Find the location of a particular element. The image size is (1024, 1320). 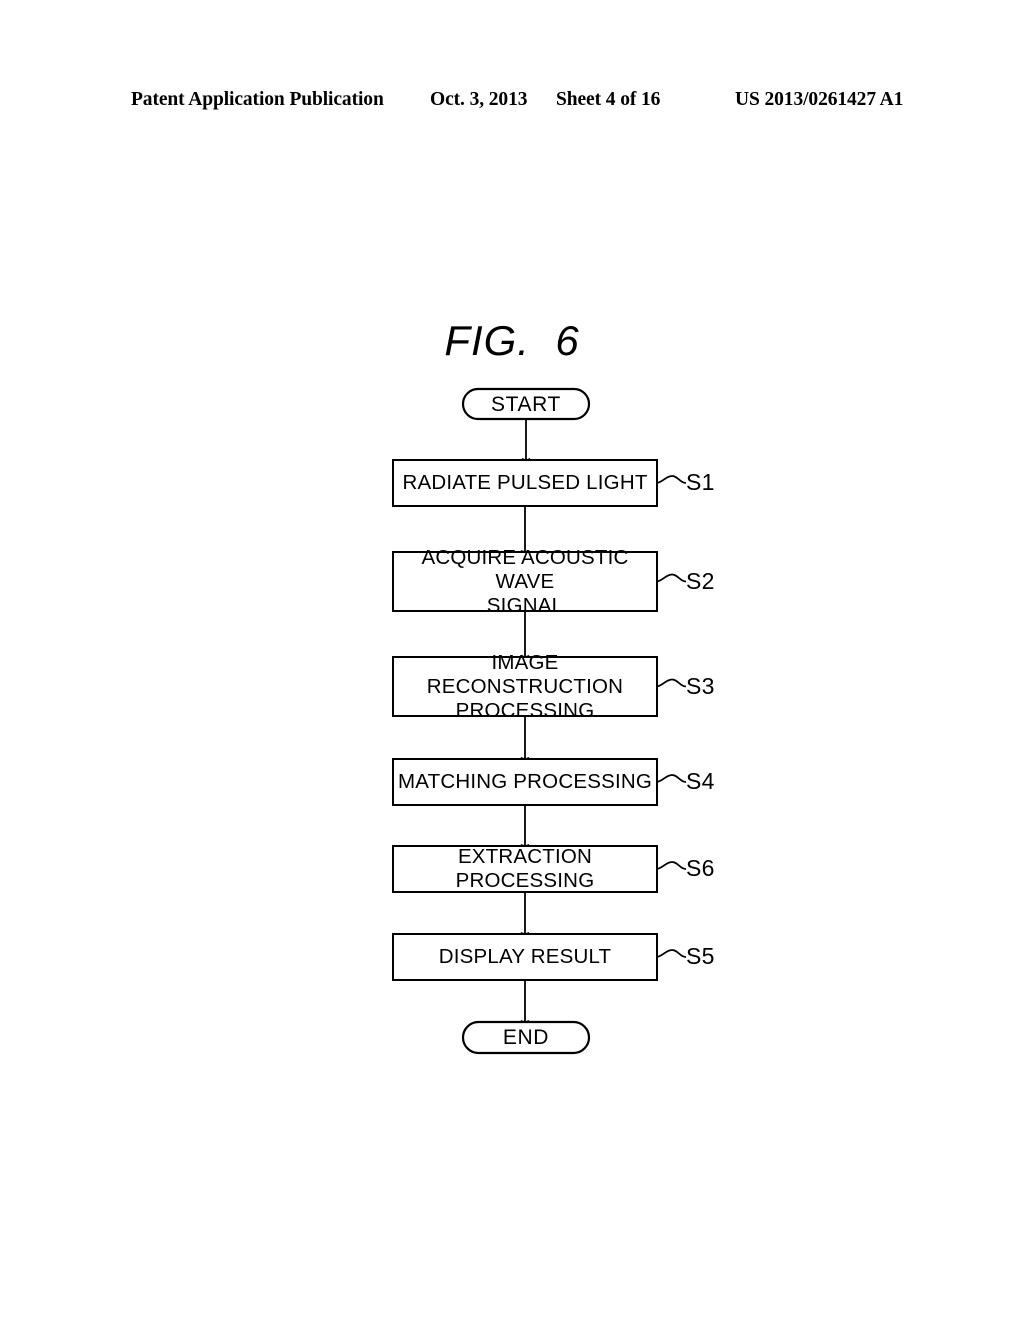

step-label-s1: S1 is located at coordinates (700, 482).